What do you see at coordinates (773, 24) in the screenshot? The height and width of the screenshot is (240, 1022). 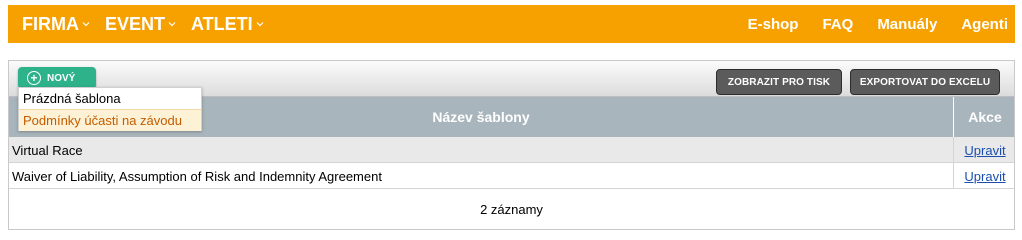 I see `nav-eshop: E-shop` at bounding box center [773, 24].